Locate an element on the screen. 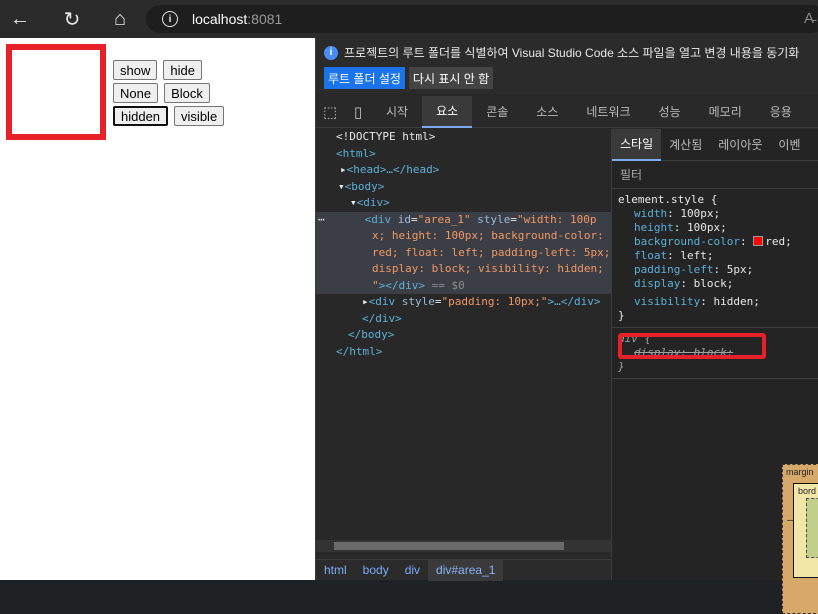 The image size is (818, 614). dom-html-close: </html> is located at coordinates (463, 352).